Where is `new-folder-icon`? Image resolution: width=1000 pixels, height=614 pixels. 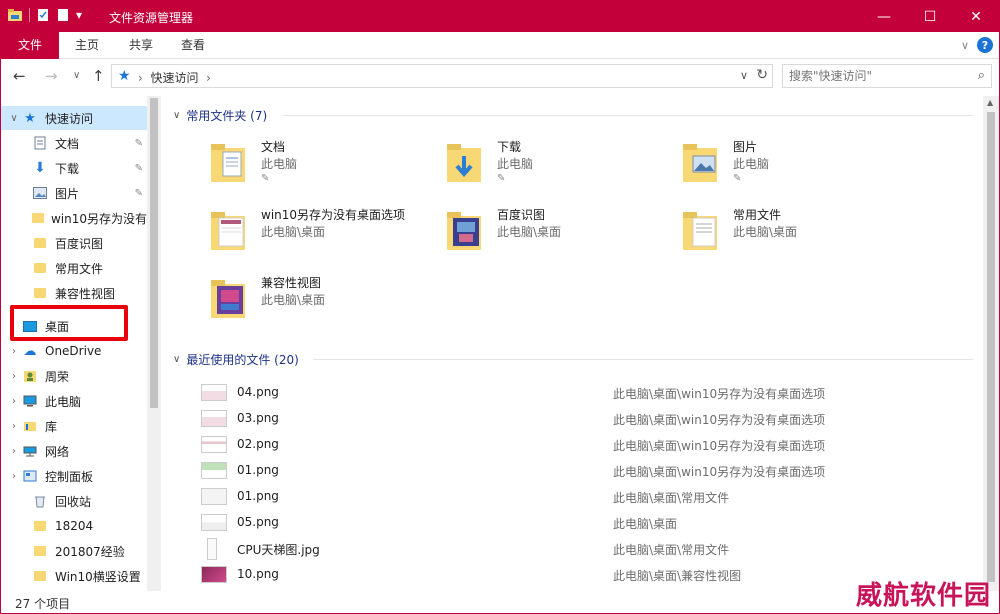
new-folder-icon is located at coordinates (63, 15).